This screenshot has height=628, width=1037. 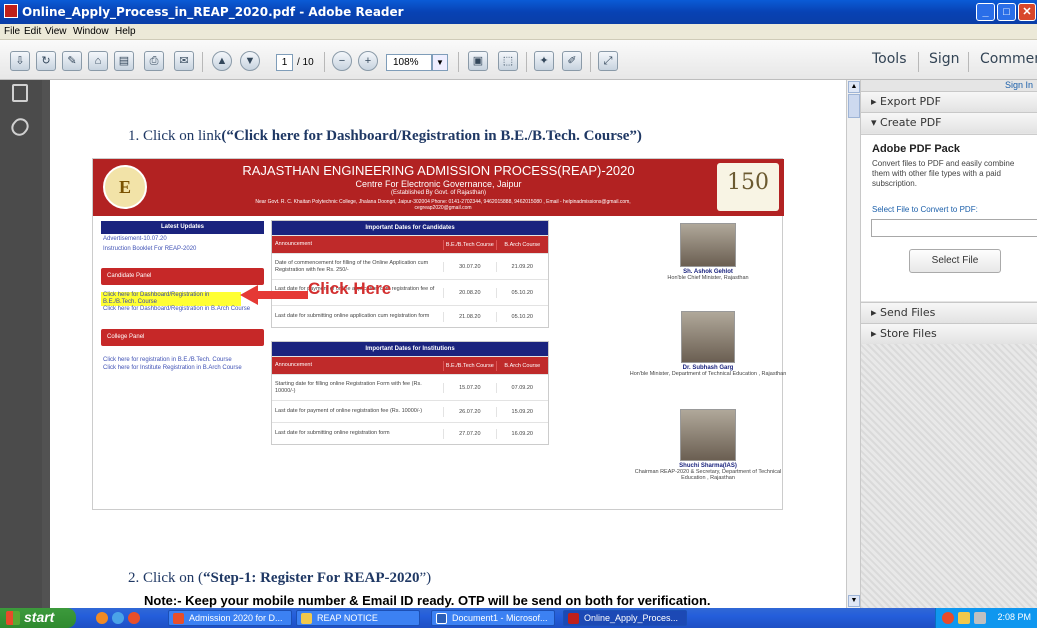 I want to click on navigation-pane, so click(x=21, y=344).